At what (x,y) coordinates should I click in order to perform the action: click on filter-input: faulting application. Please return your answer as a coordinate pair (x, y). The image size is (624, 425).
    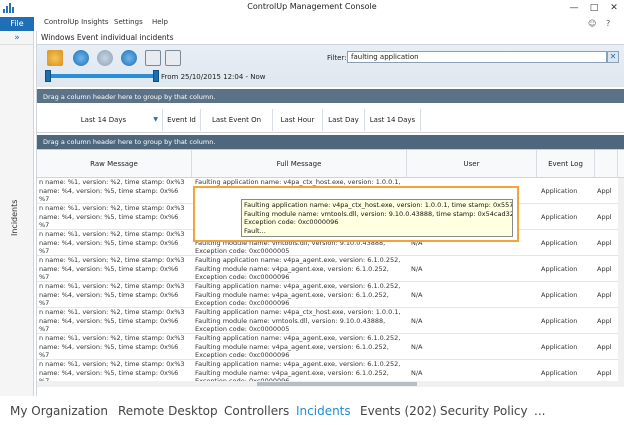
    Looking at the image, I should click on (477, 57).